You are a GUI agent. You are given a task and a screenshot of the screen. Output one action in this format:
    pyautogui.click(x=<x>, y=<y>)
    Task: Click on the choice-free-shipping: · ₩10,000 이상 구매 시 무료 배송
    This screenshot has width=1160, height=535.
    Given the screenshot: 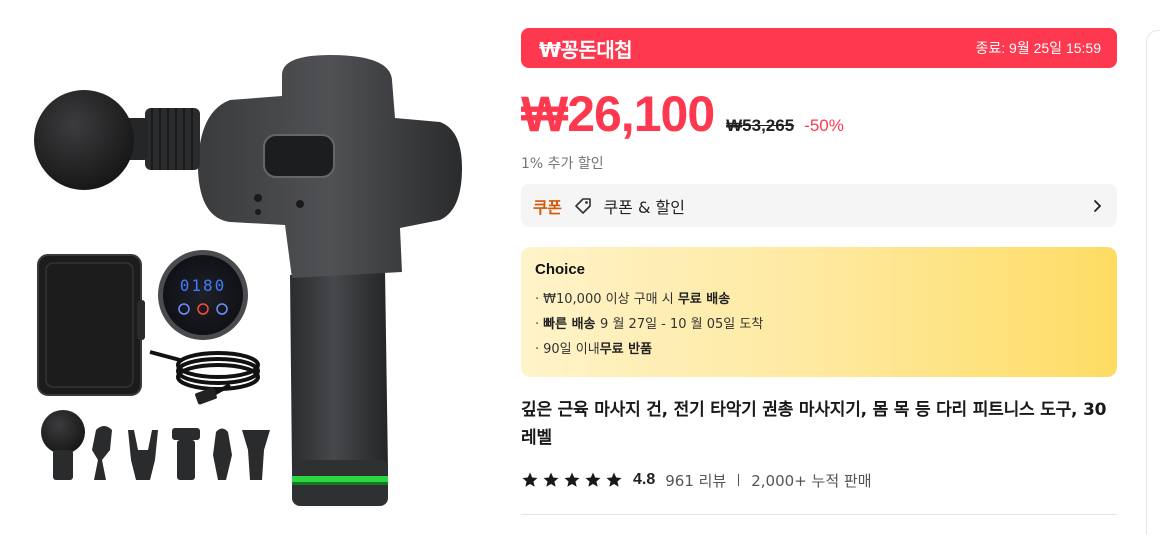 What is the action you would take?
    pyautogui.click(x=819, y=299)
    